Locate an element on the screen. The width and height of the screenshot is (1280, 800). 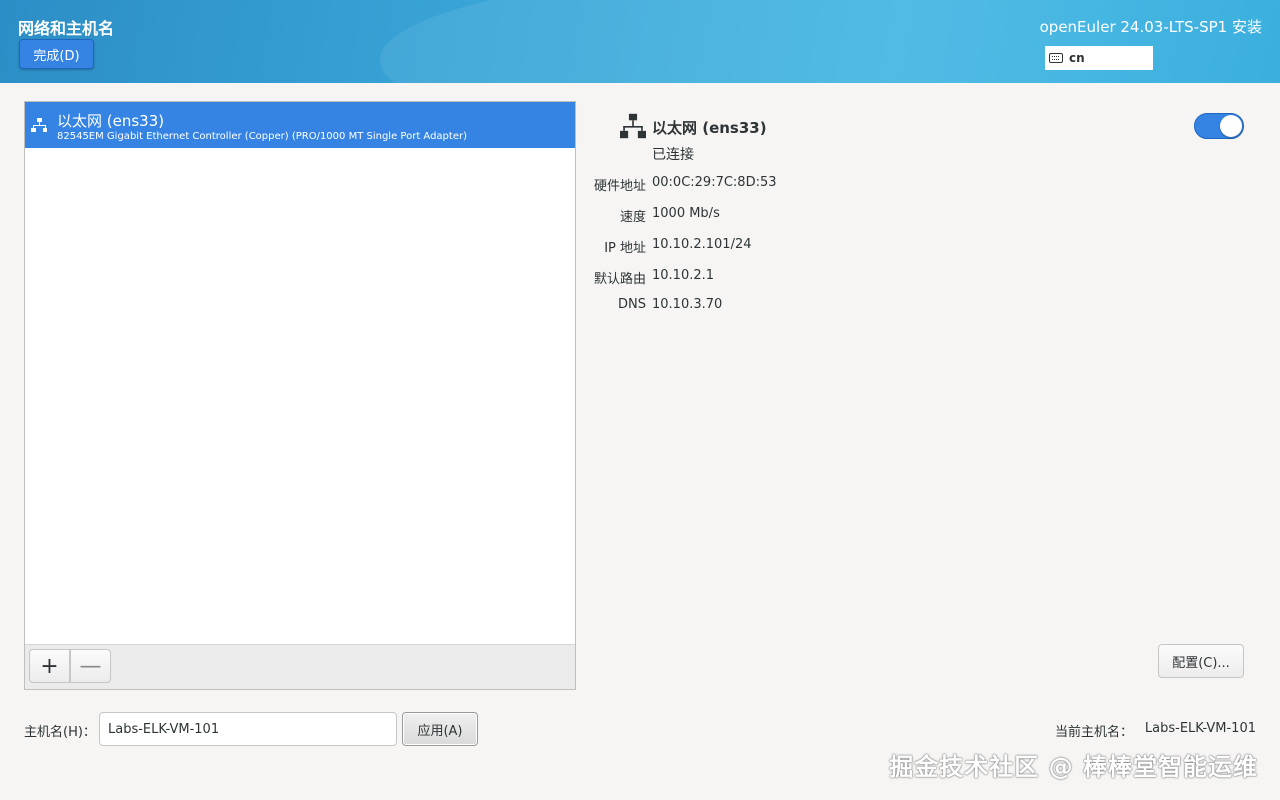
device-list-toolbar: + — is located at coordinates (300, 666).